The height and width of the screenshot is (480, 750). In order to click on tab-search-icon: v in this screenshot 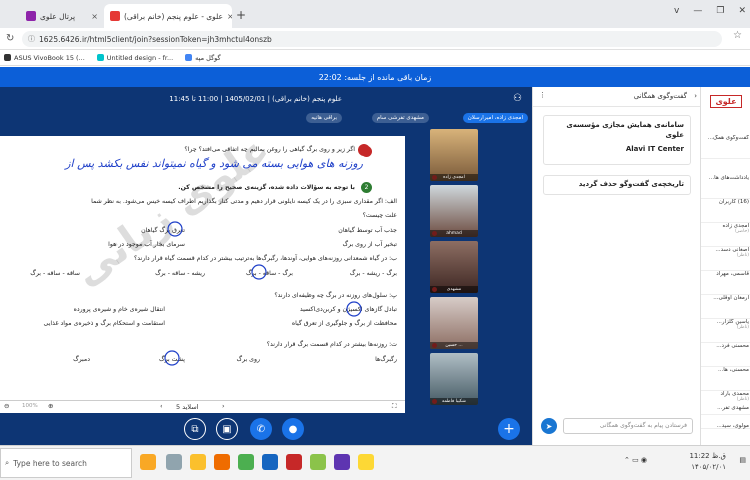, I will do `click(676, 11)`.